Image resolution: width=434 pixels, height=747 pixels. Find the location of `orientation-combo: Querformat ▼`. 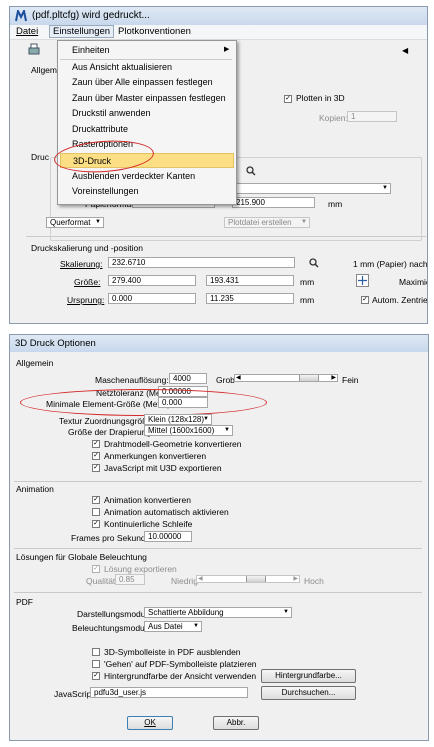

orientation-combo: Querformat ▼ is located at coordinates (75, 222).